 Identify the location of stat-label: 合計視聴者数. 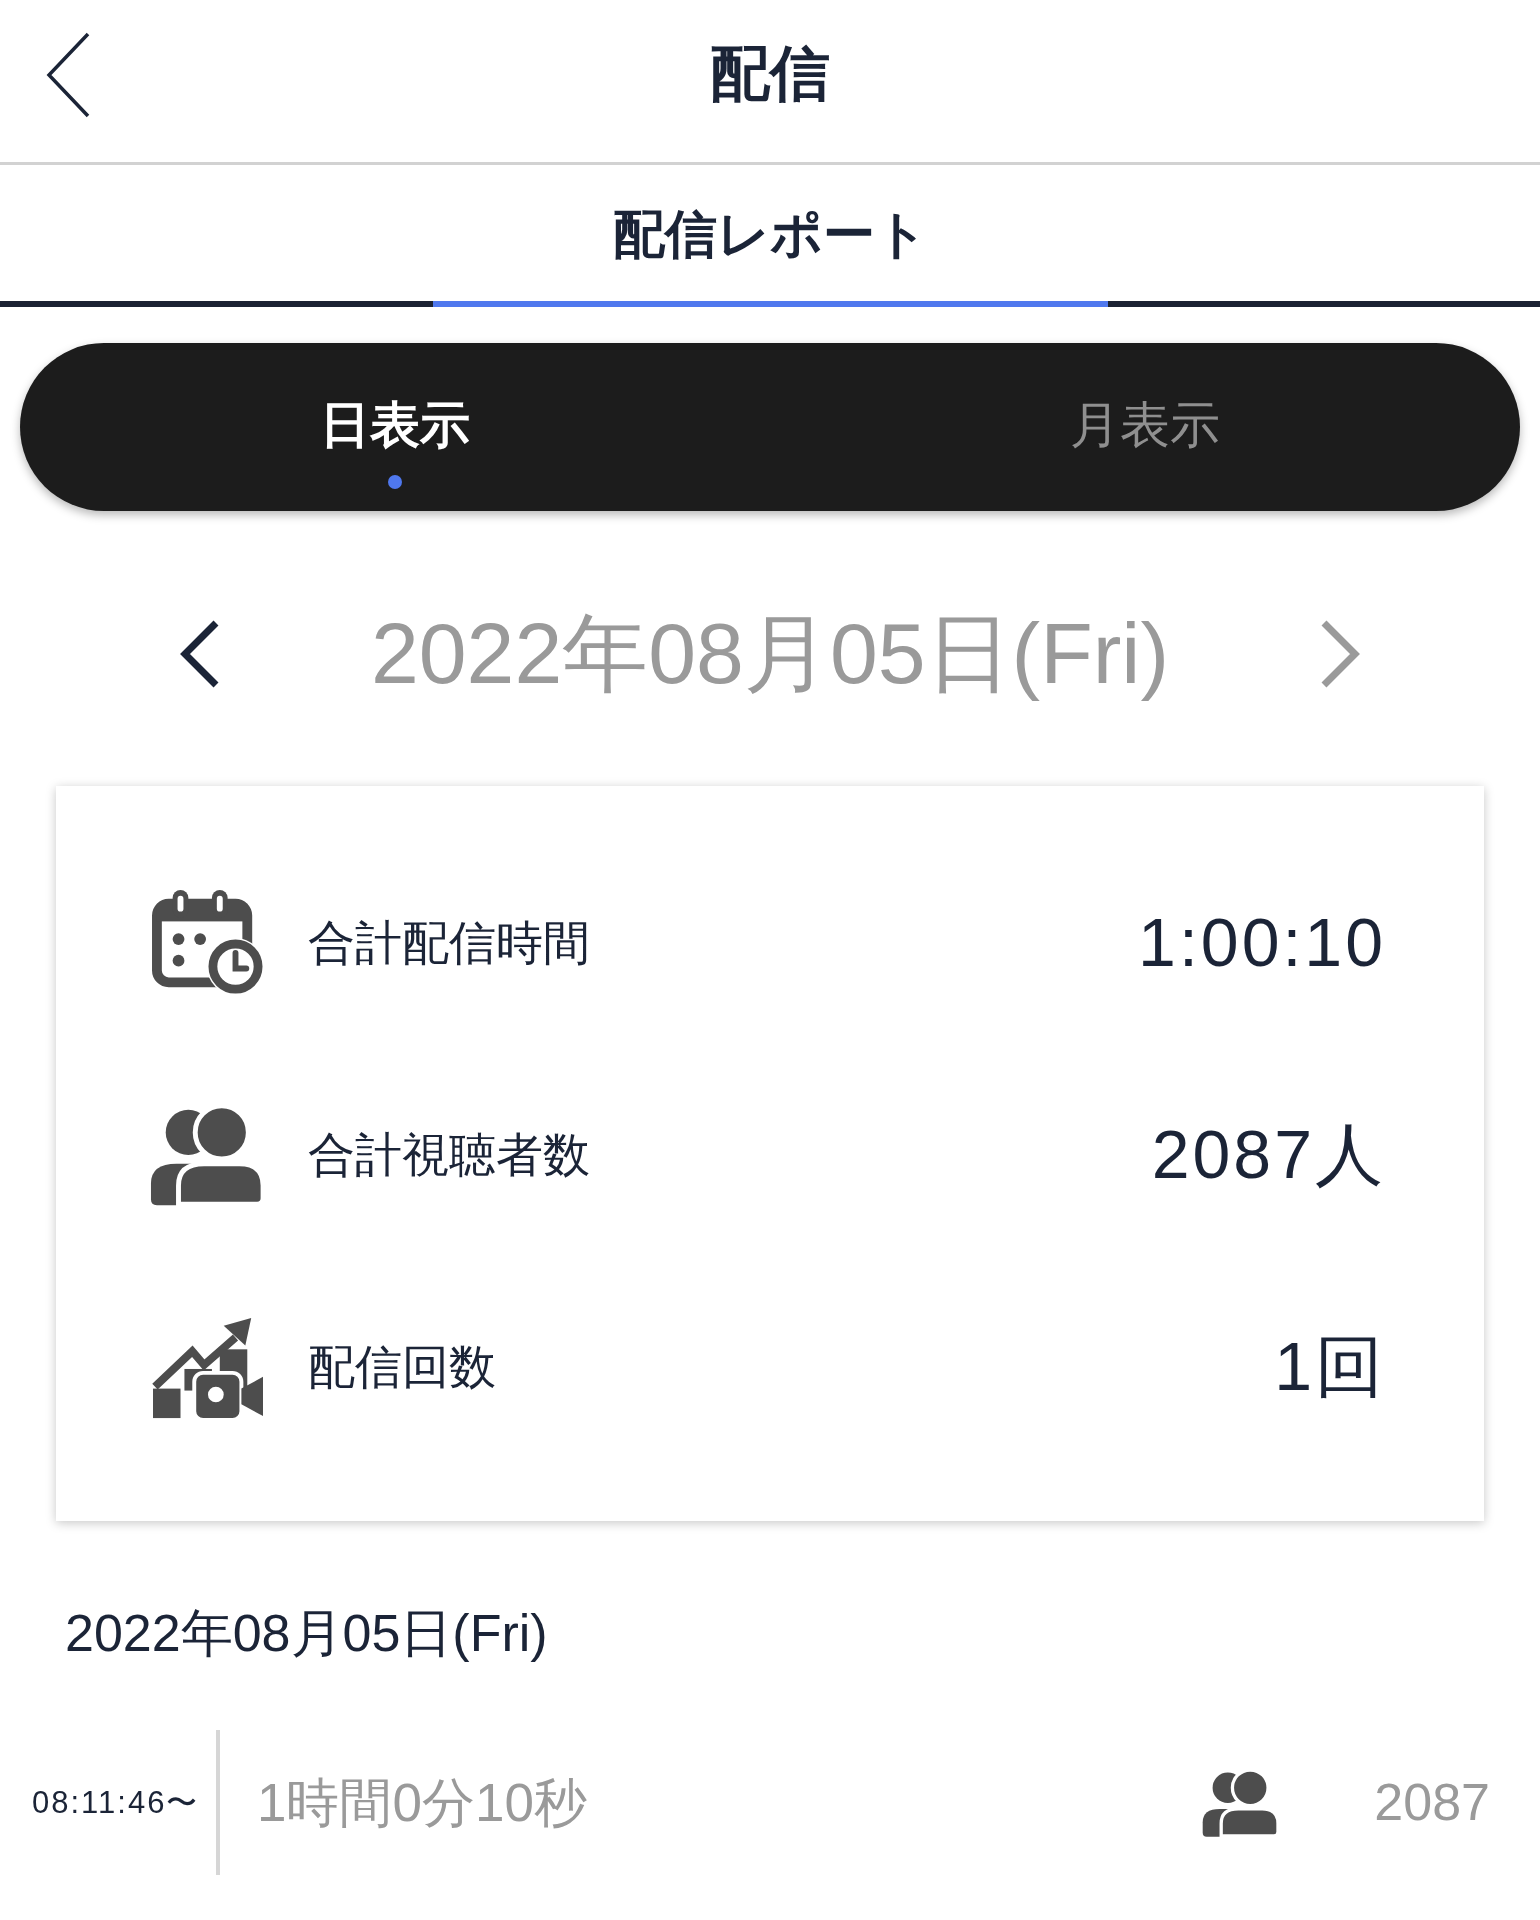
(449, 1154).